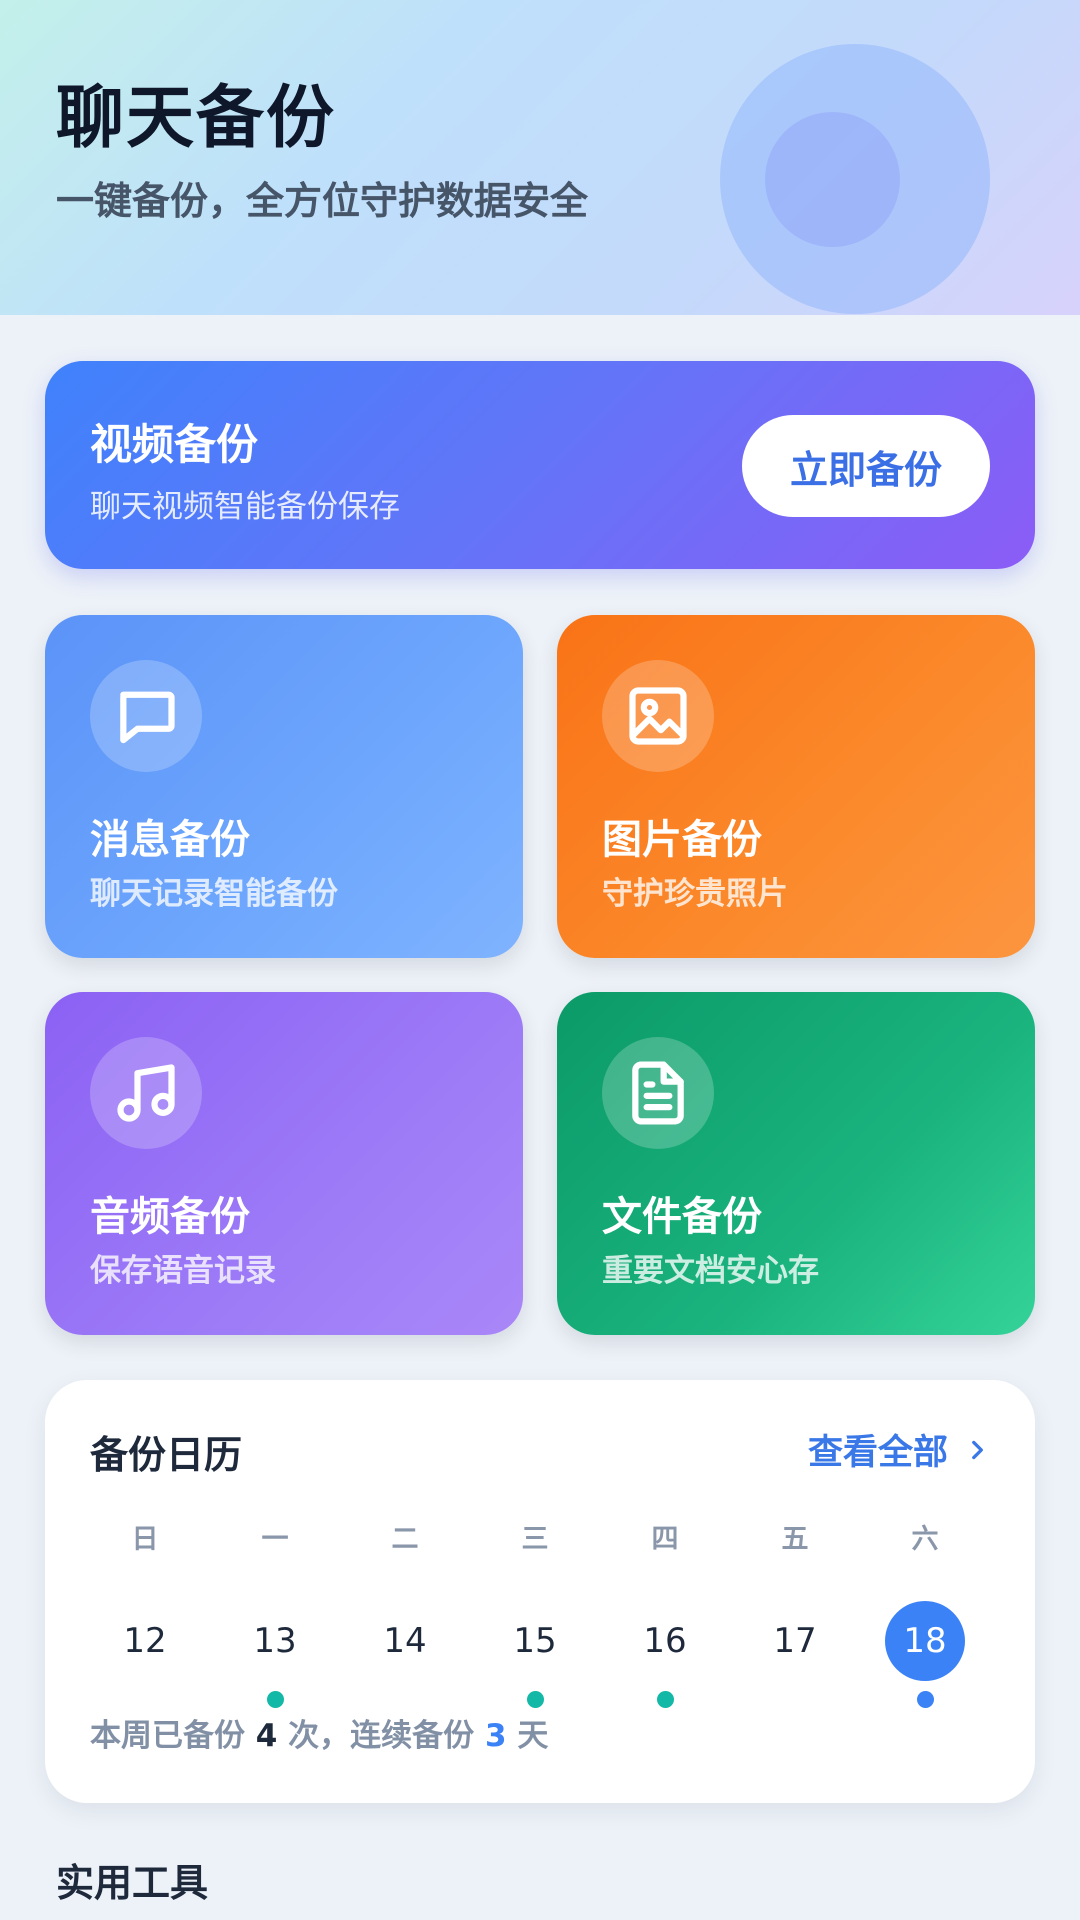 The height and width of the screenshot is (1920, 1080). What do you see at coordinates (405, 1539) in the screenshot?
I see `weekday-label: 二` at bounding box center [405, 1539].